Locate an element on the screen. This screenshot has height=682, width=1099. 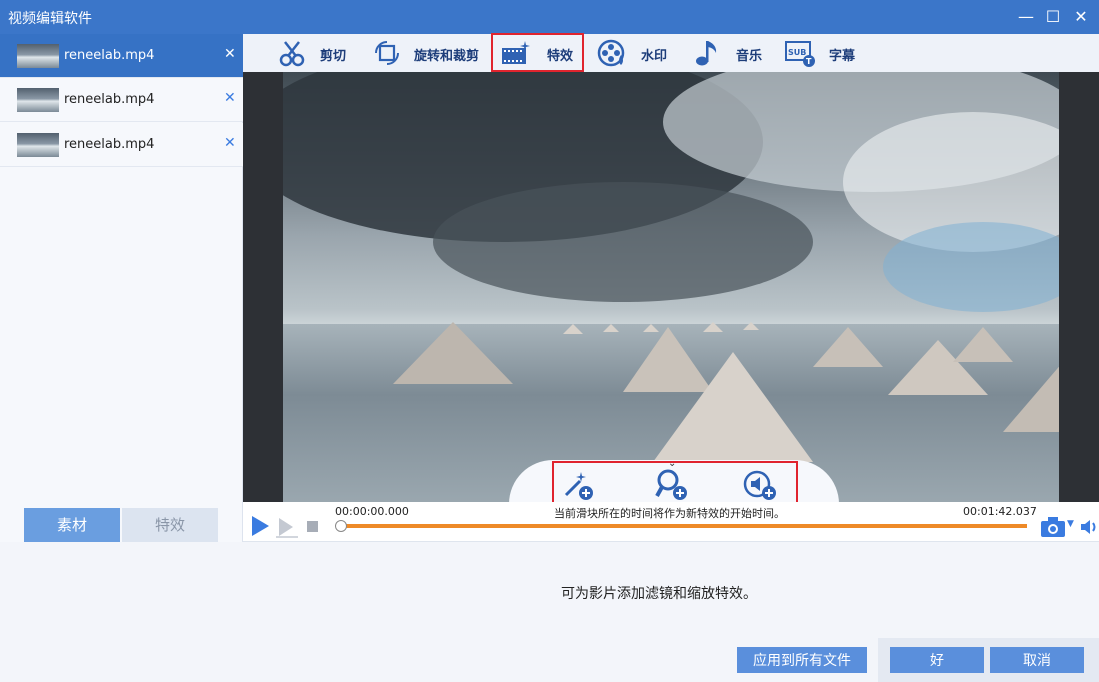
play-segment-icon is located at coordinates (287, 527).